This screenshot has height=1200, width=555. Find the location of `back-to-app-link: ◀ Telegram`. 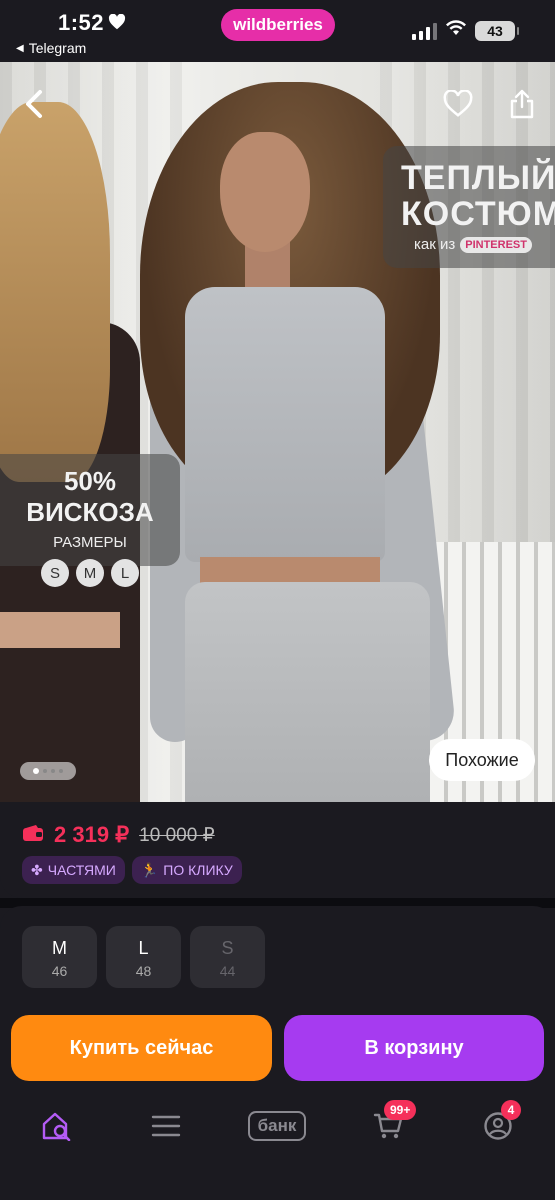

back-to-app-link: ◀ Telegram is located at coordinates (51, 48).